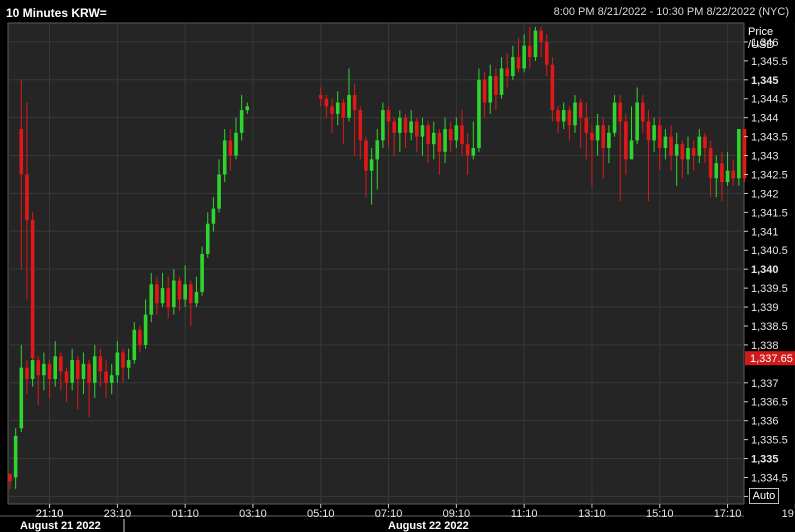 Image resolution: width=795 pixels, height=532 pixels. Describe the element at coordinates (118, 514) in the screenshot. I see `x-tick-label: 23:10` at that location.